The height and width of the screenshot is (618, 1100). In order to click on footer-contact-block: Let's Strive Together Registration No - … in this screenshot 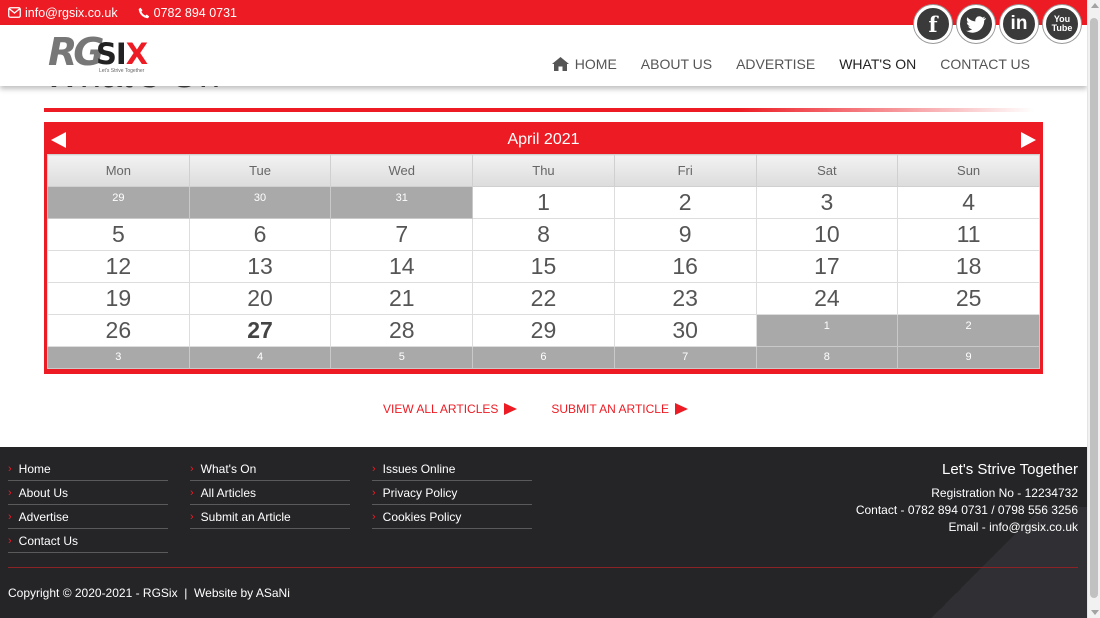, I will do `click(967, 498)`.